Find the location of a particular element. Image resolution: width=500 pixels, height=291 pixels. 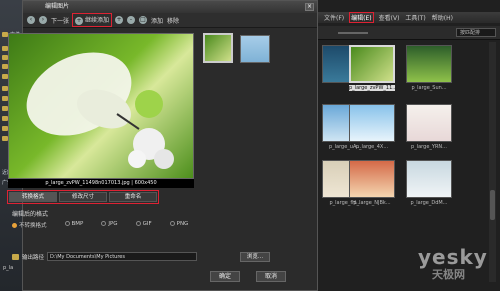

selected-thumbnail is located at coordinates (218, 48).